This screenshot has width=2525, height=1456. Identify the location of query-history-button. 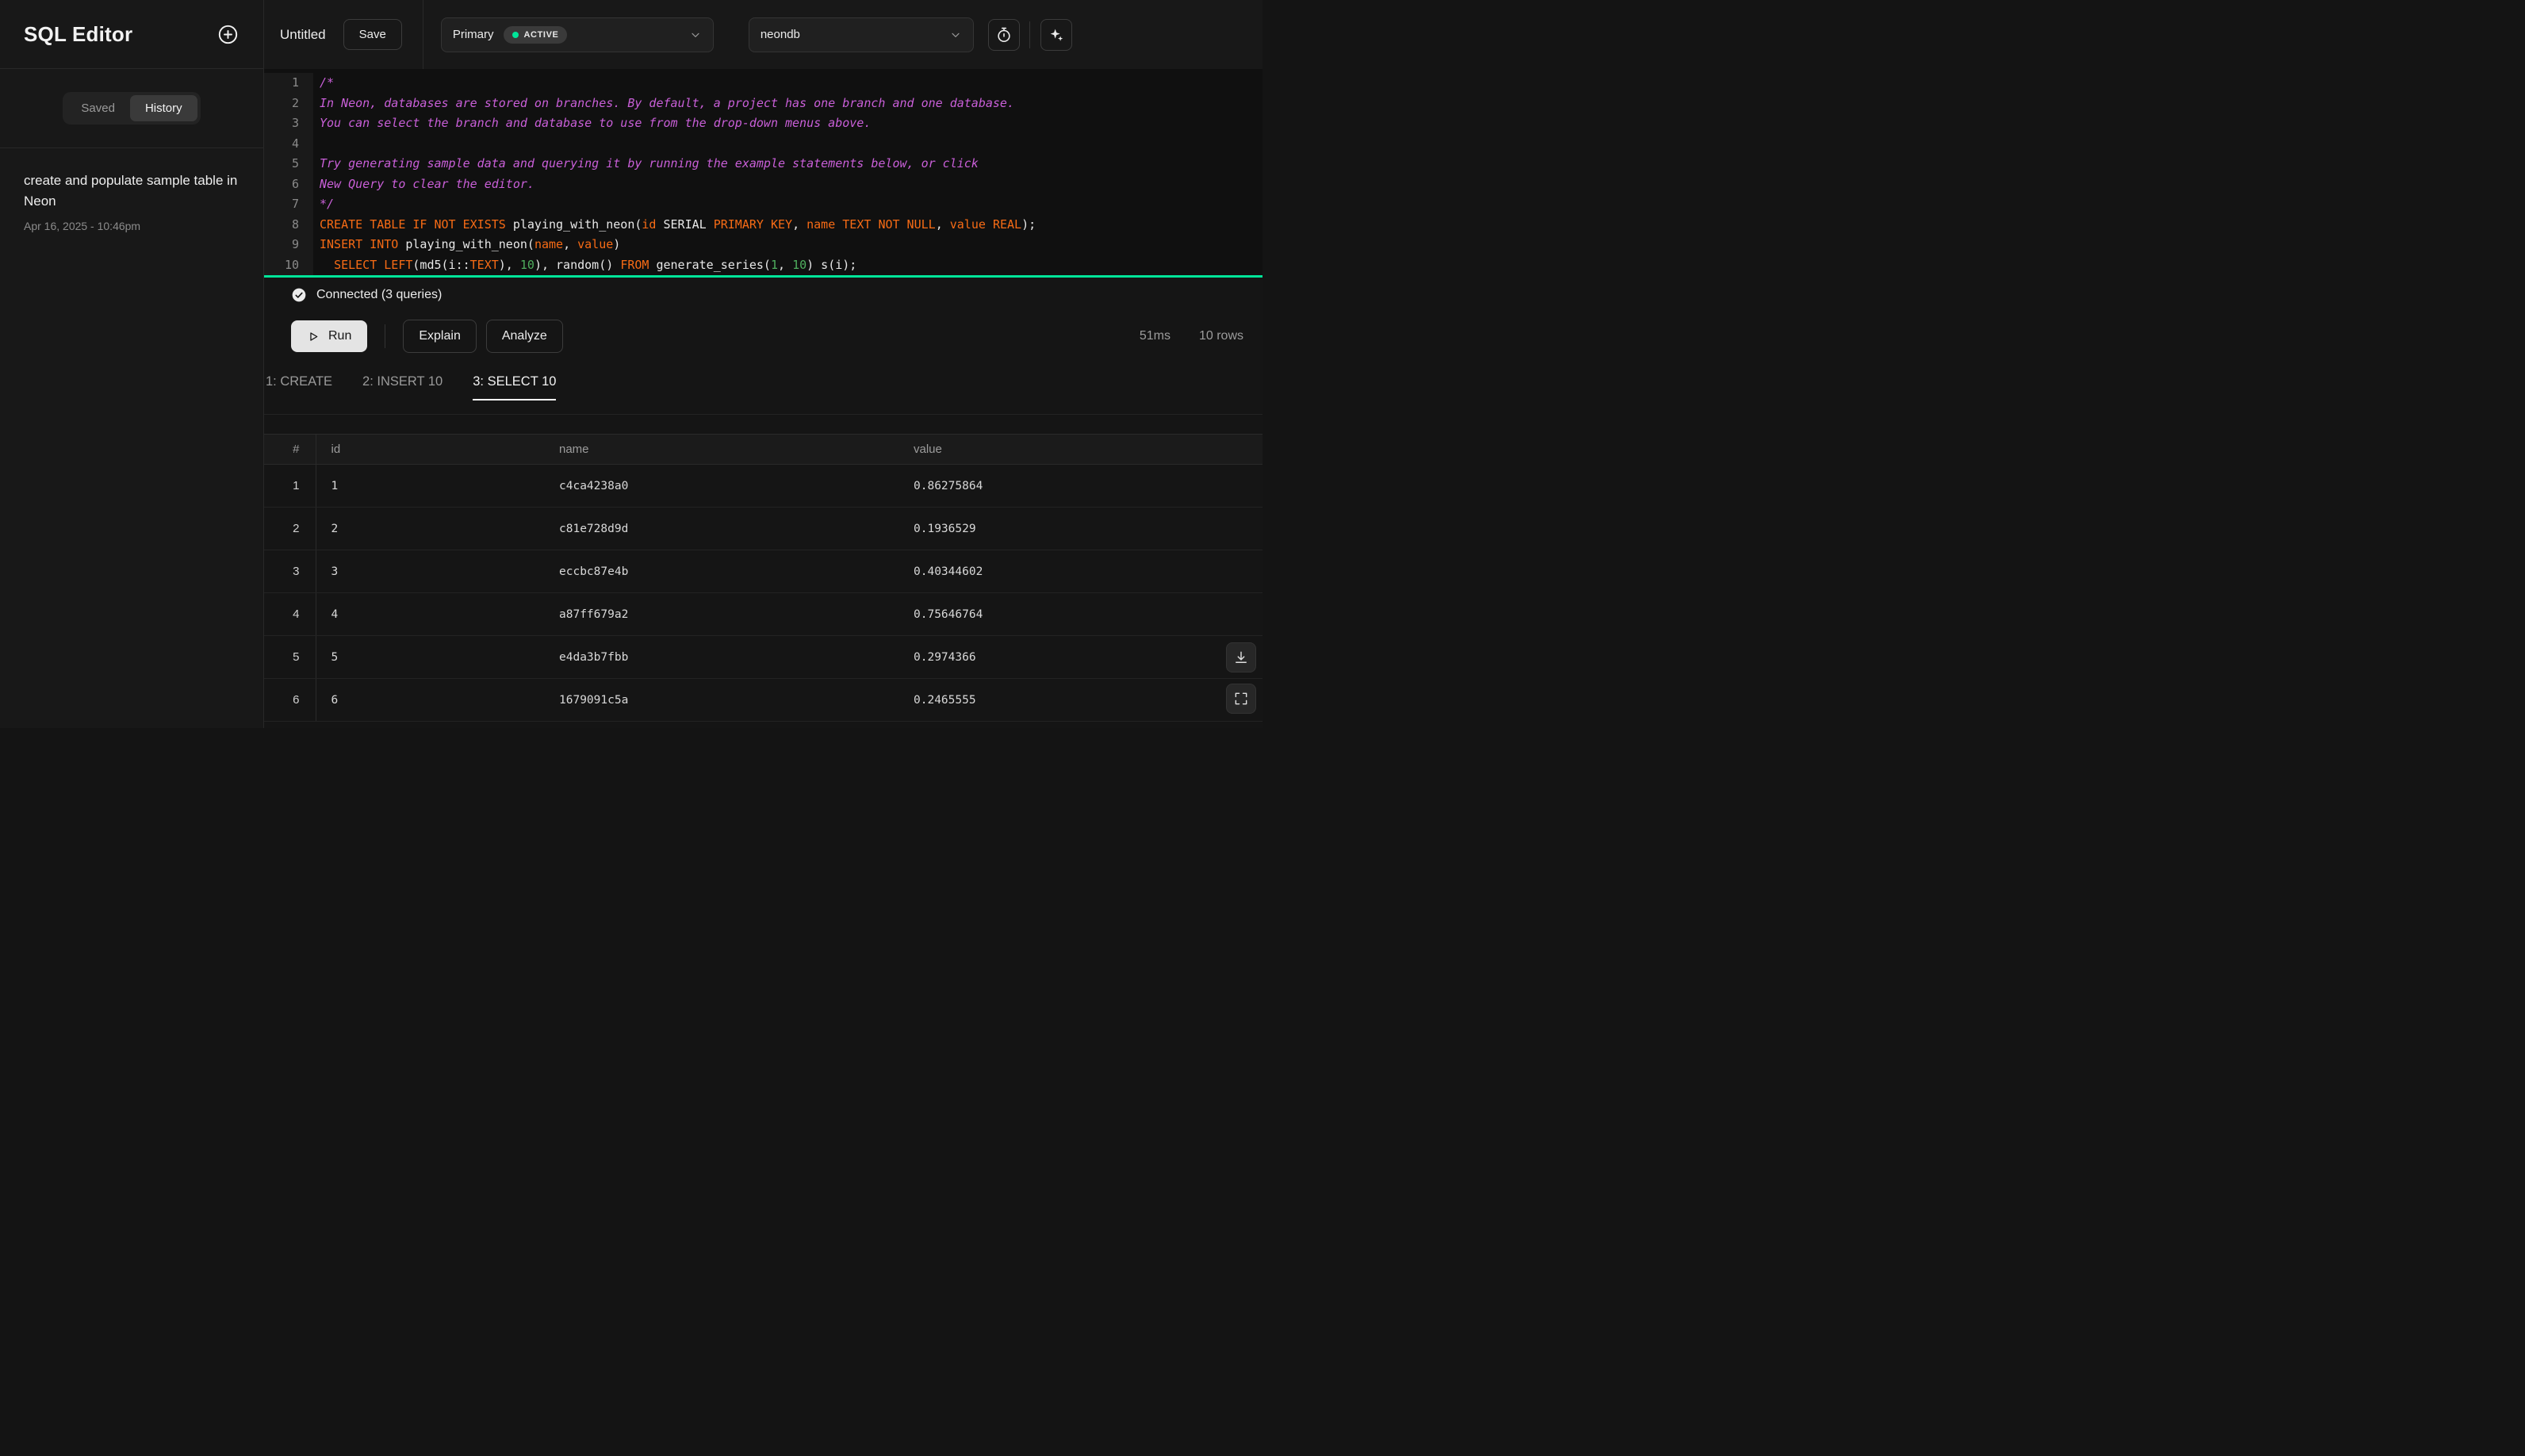
(1004, 34).